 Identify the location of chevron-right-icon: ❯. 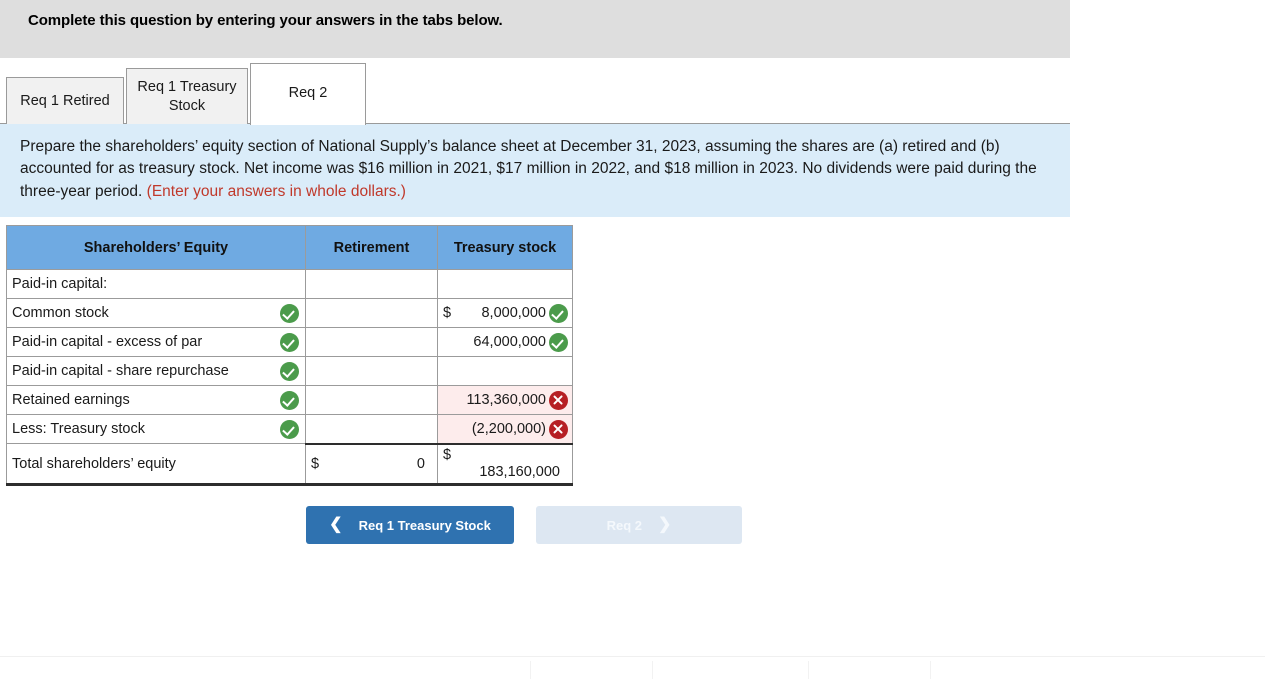
(665, 525).